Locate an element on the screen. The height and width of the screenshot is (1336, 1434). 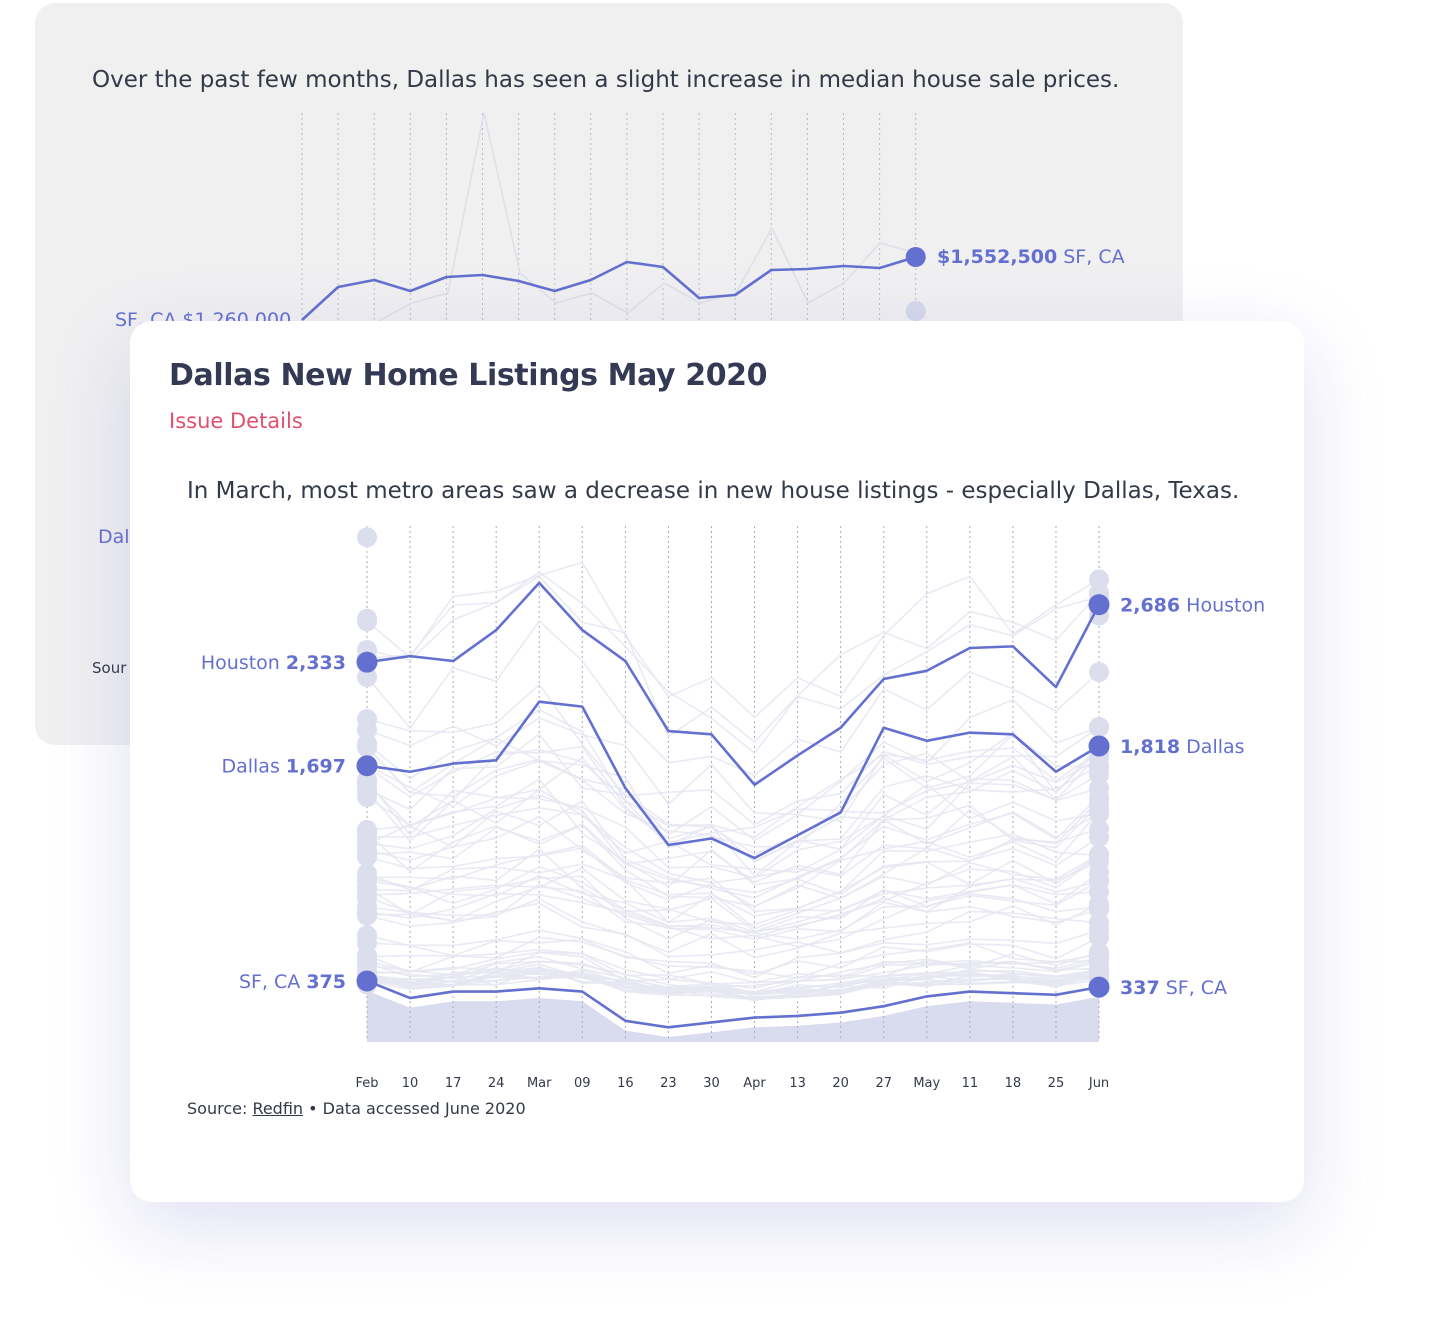
x-tick-label: Feb is located at coordinates (366, 1083).